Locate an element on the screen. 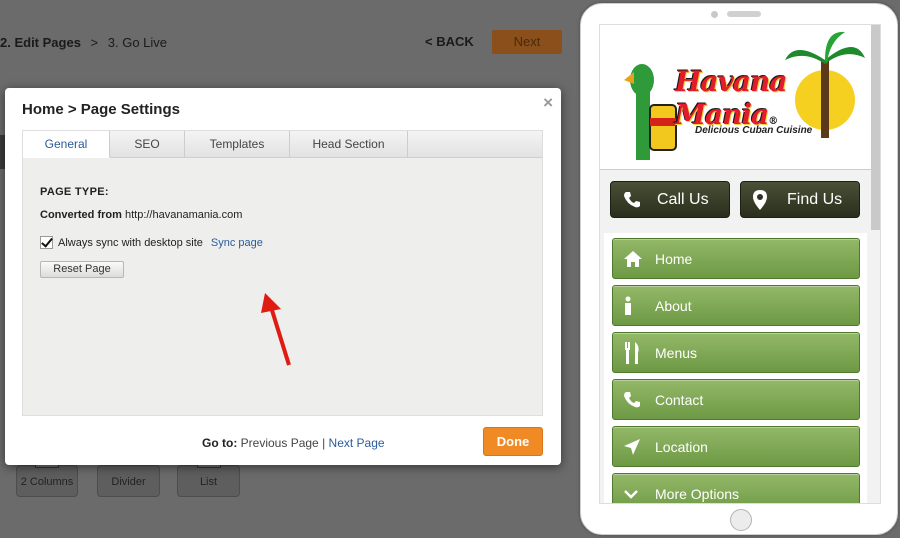 This screenshot has width=900, height=538. goto-navigation: Go to: Previous Page | Next Page is located at coordinates (293, 443).